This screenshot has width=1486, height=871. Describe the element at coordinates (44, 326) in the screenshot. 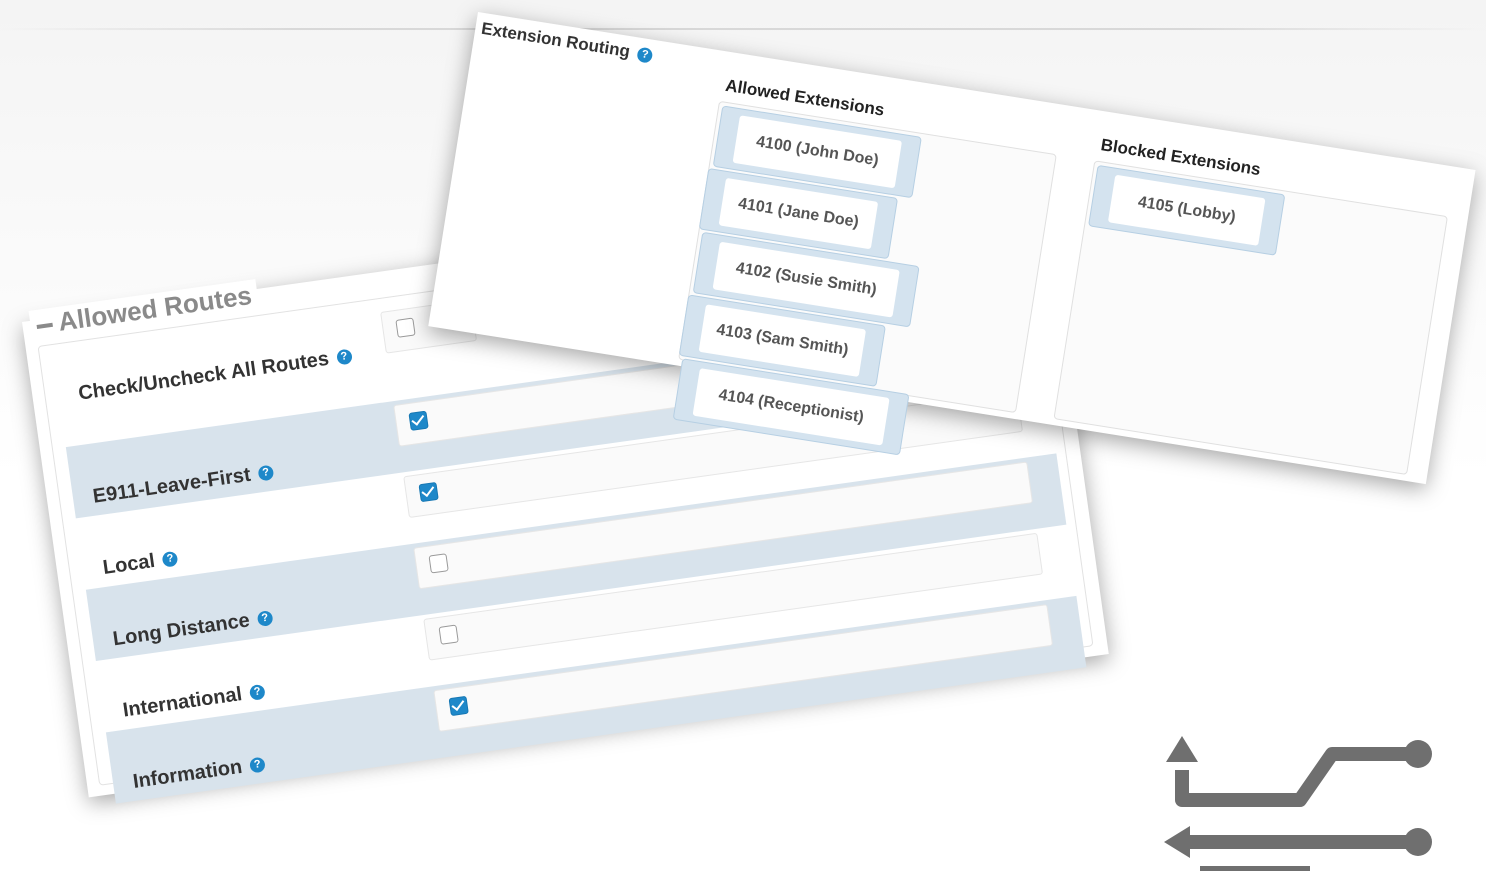

I see `collapse-icon` at that location.